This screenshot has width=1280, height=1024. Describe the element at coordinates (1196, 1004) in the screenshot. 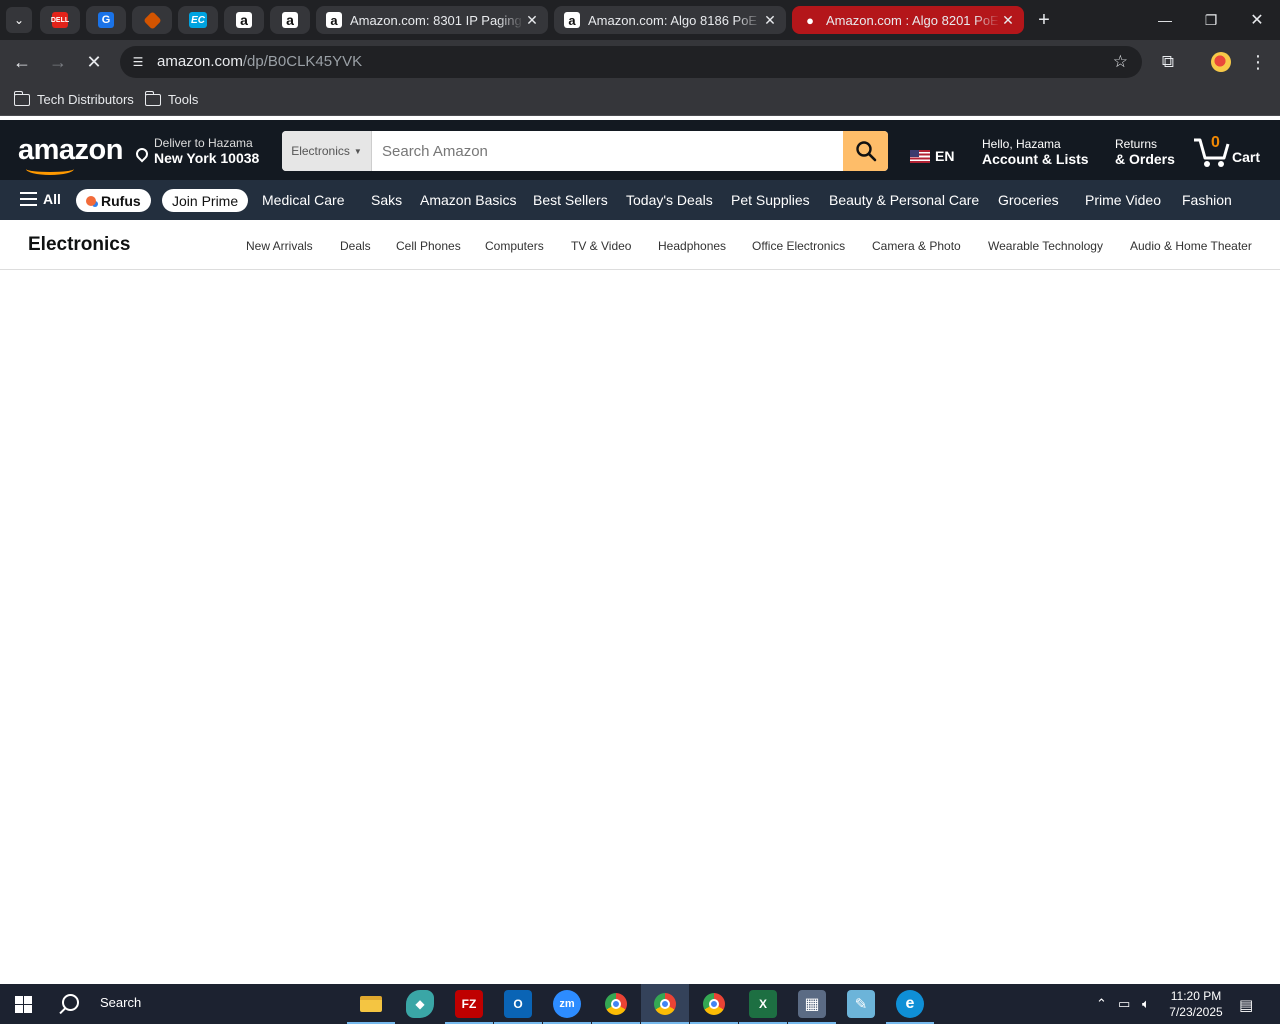

I see `system-clock: 11:20 PM 7/23/2025` at that location.